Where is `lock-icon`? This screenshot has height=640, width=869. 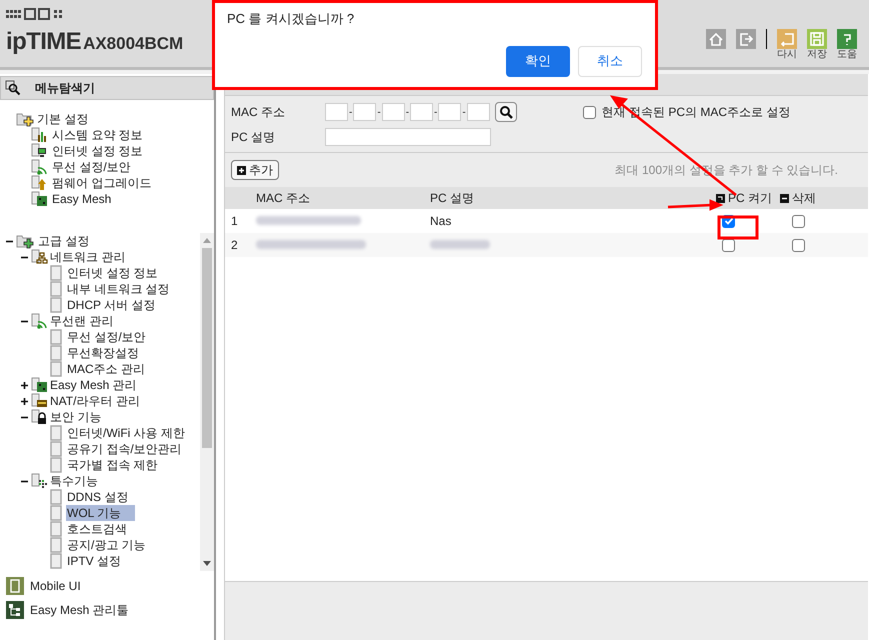
lock-icon is located at coordinates (39, 417).